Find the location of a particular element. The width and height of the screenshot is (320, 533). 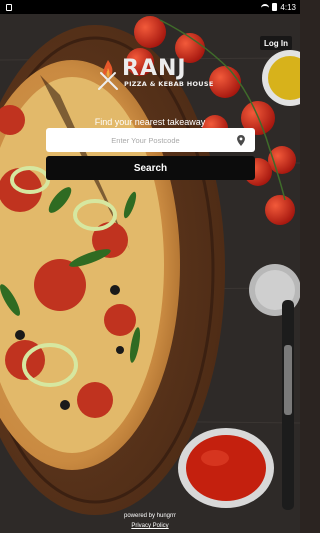

brand-logo: RANJ PIZZA & KEBAB HOUSE is located at coordinates (155, 74).